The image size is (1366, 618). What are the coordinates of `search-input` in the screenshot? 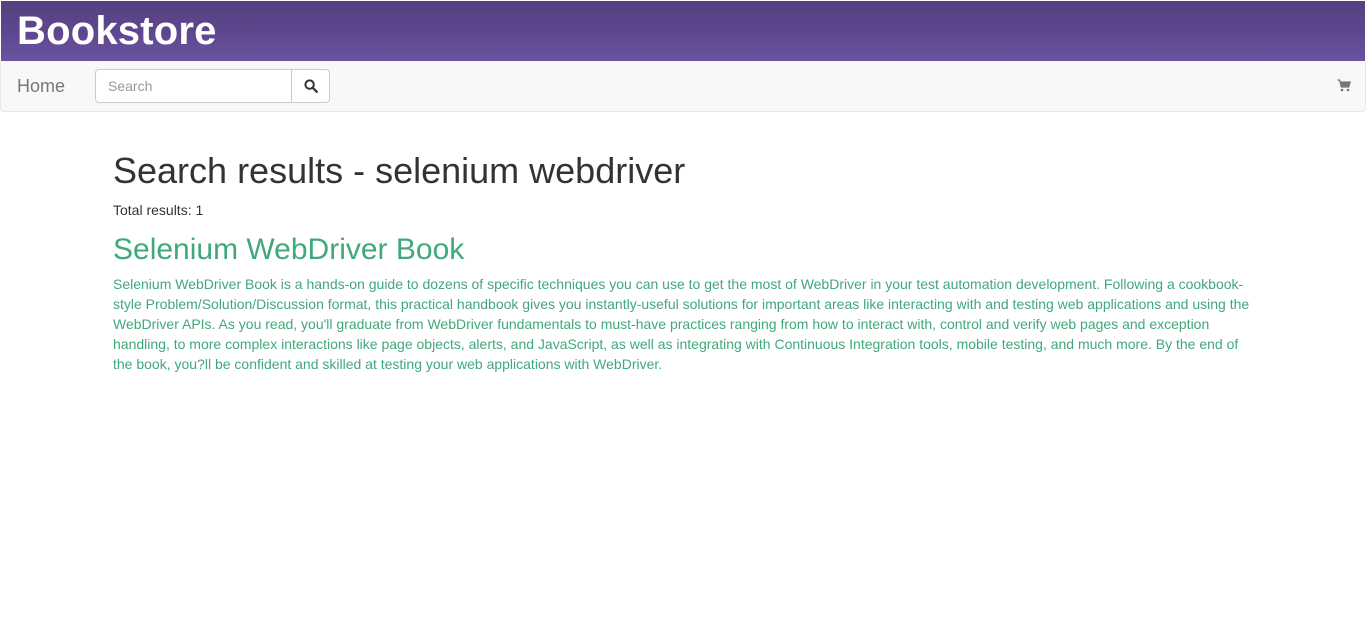 It's located at (193, 86).